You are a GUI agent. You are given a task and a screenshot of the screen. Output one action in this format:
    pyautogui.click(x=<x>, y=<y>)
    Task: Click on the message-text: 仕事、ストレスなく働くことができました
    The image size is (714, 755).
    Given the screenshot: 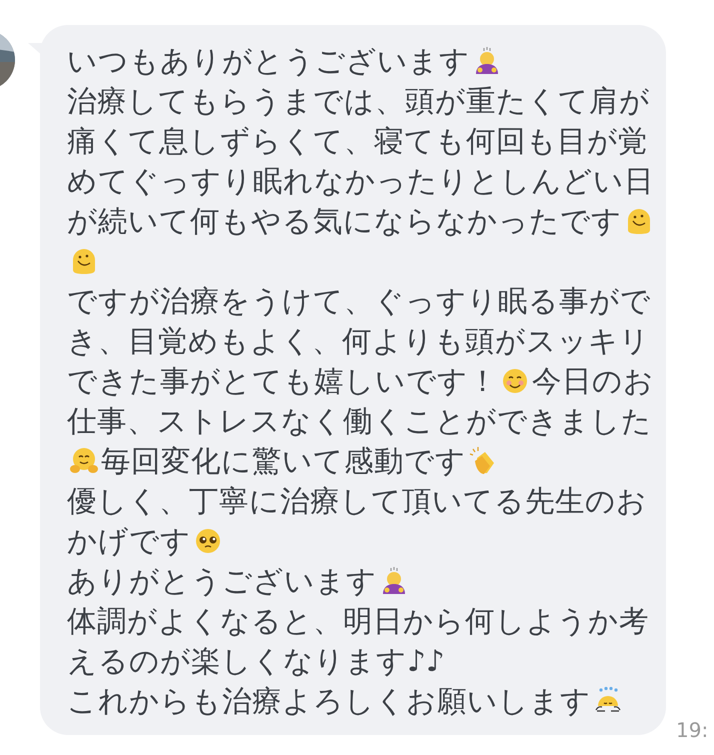 What is the action you would take?
    pyautogui.click(x=359, y=421)
    